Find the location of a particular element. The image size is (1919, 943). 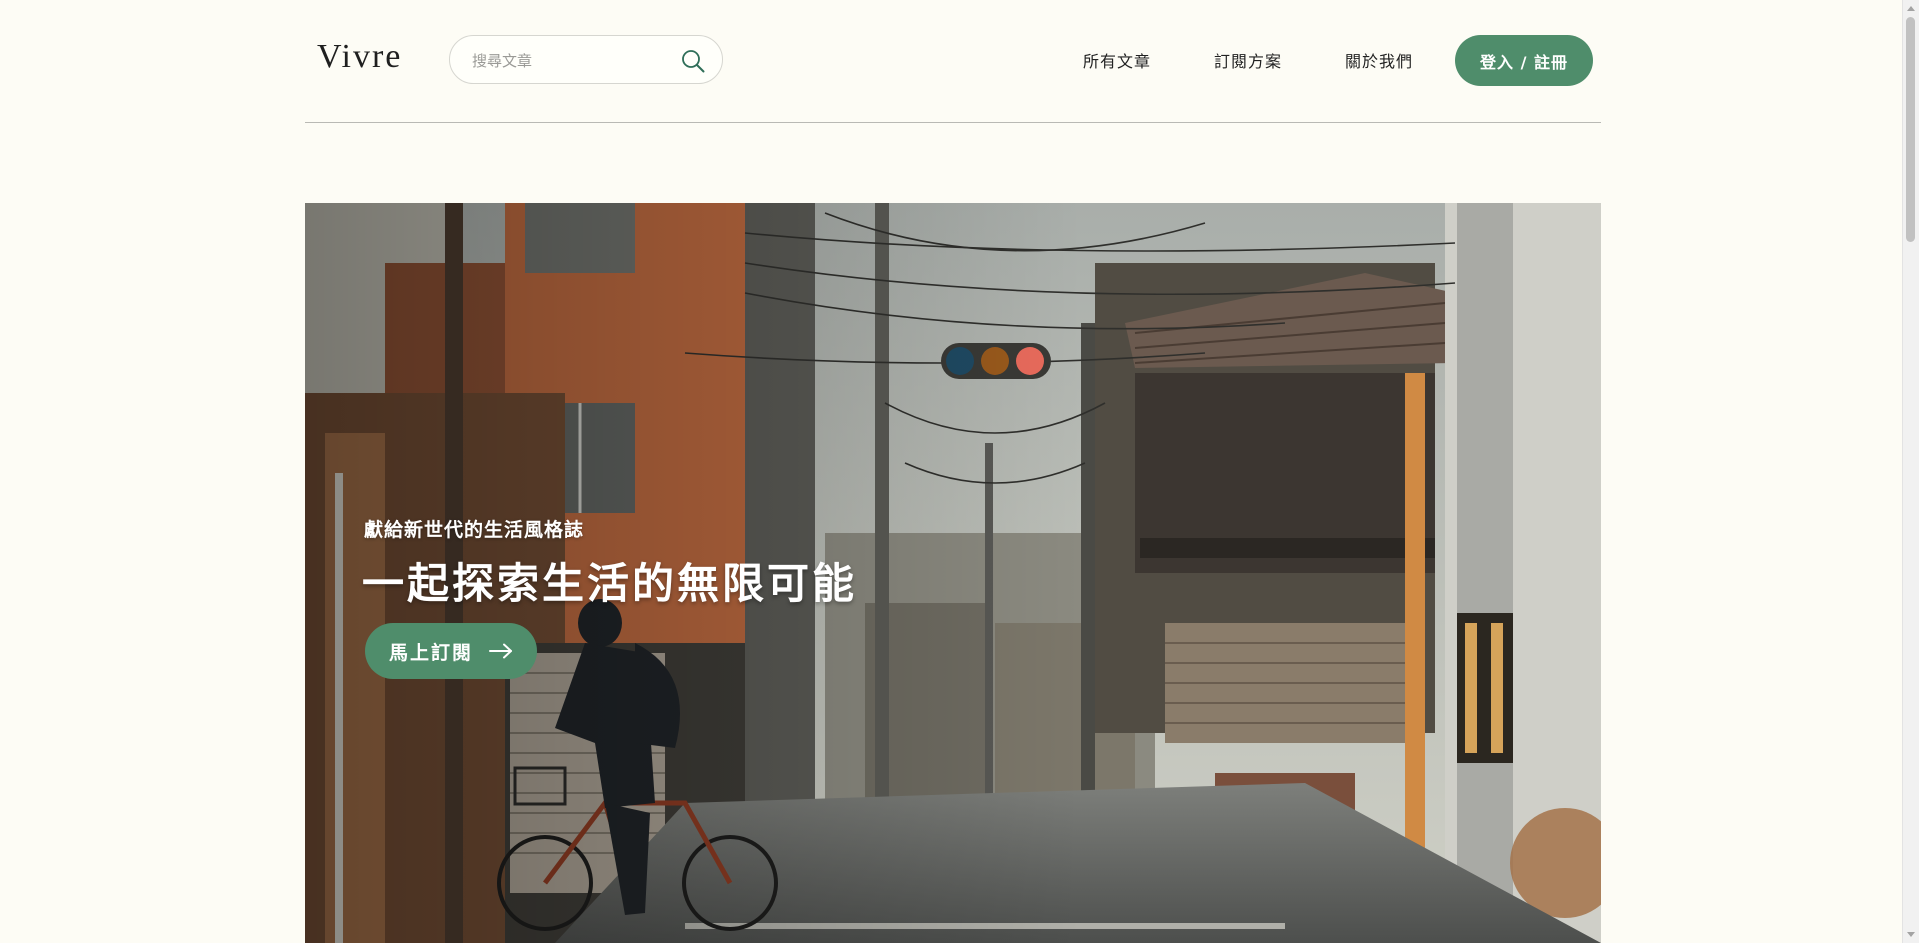

search-box is located at coordinates (586, 59).